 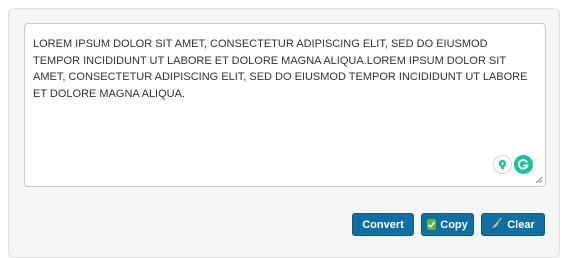 What do you see at coordinates (432, 224) in the screenshot?
I see `check-icon` at bounding box center [432, 224].